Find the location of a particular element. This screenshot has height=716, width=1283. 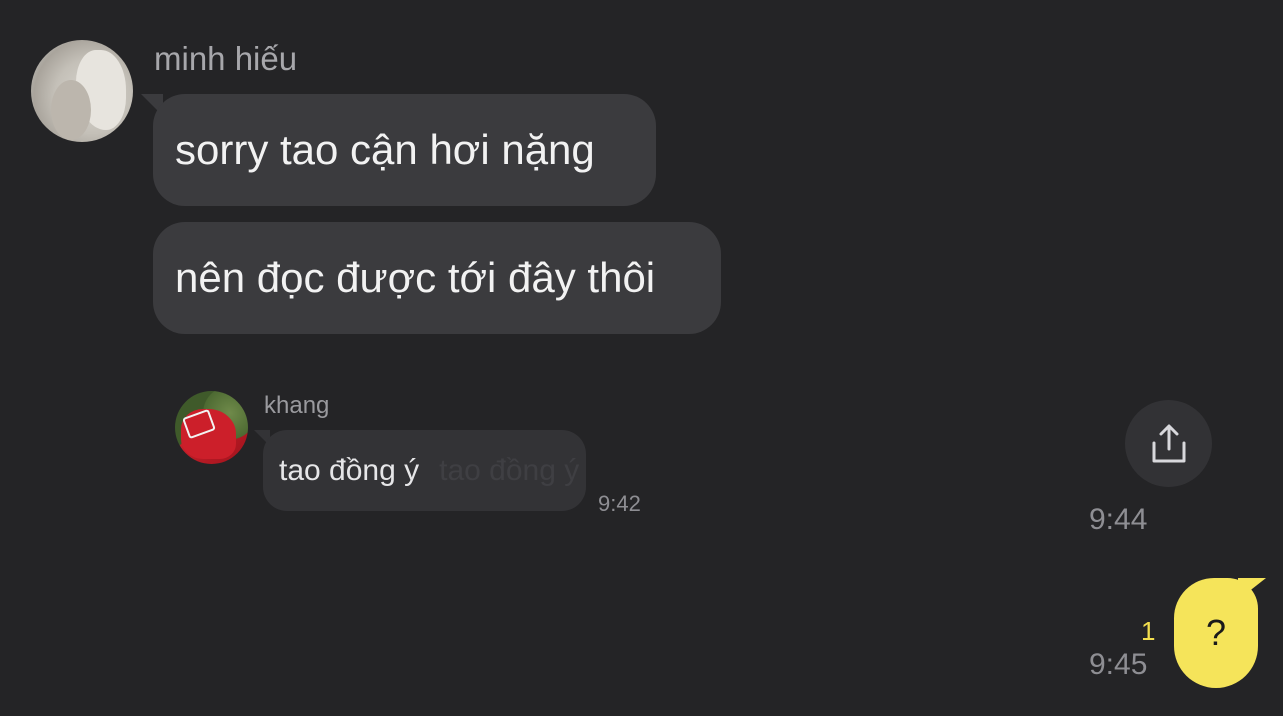

avatar-khang is located at coordinates (211, 427).